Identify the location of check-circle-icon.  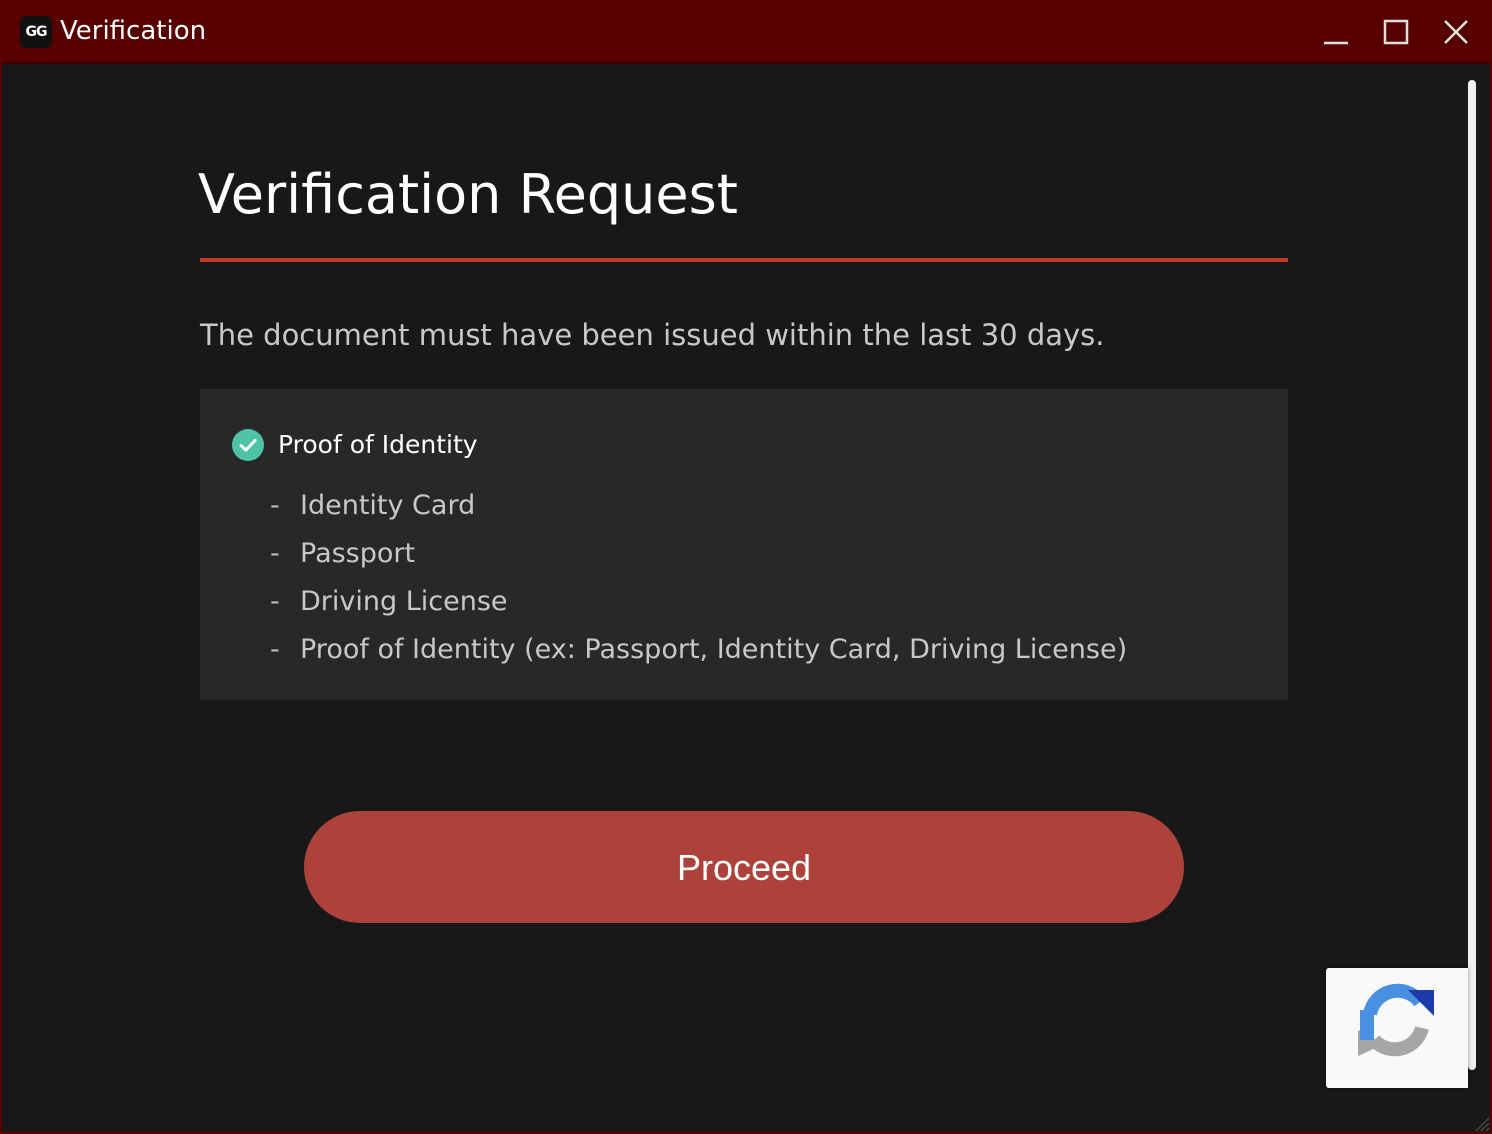
(248, 445).